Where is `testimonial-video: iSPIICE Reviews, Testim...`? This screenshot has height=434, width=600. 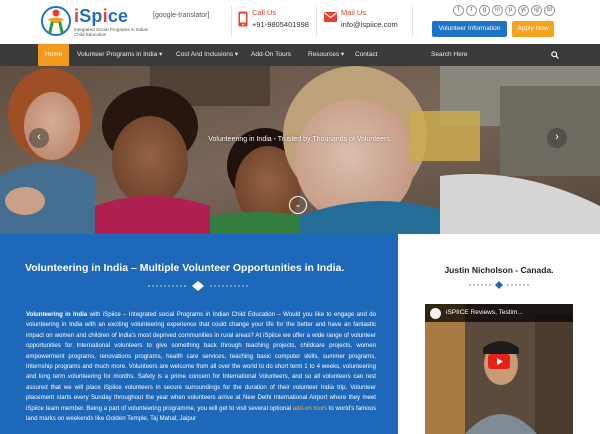 testimonial-video: iSPIICE Reviews, Testim... is located at coordinates (499, 369).